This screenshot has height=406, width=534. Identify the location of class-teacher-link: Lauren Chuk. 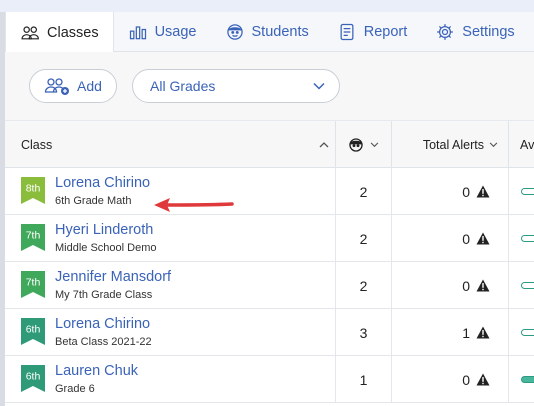
(96, 371).